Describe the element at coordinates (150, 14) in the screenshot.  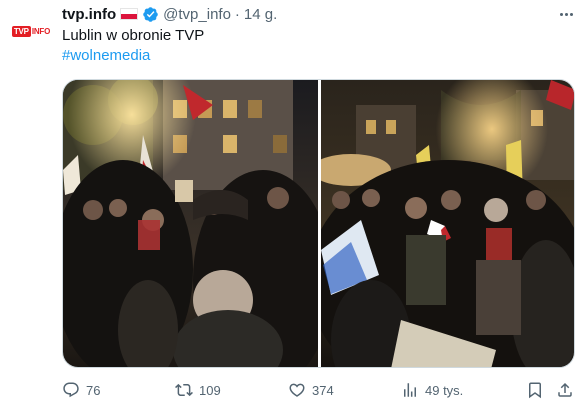
I see `verified-badge-icon` at that location.